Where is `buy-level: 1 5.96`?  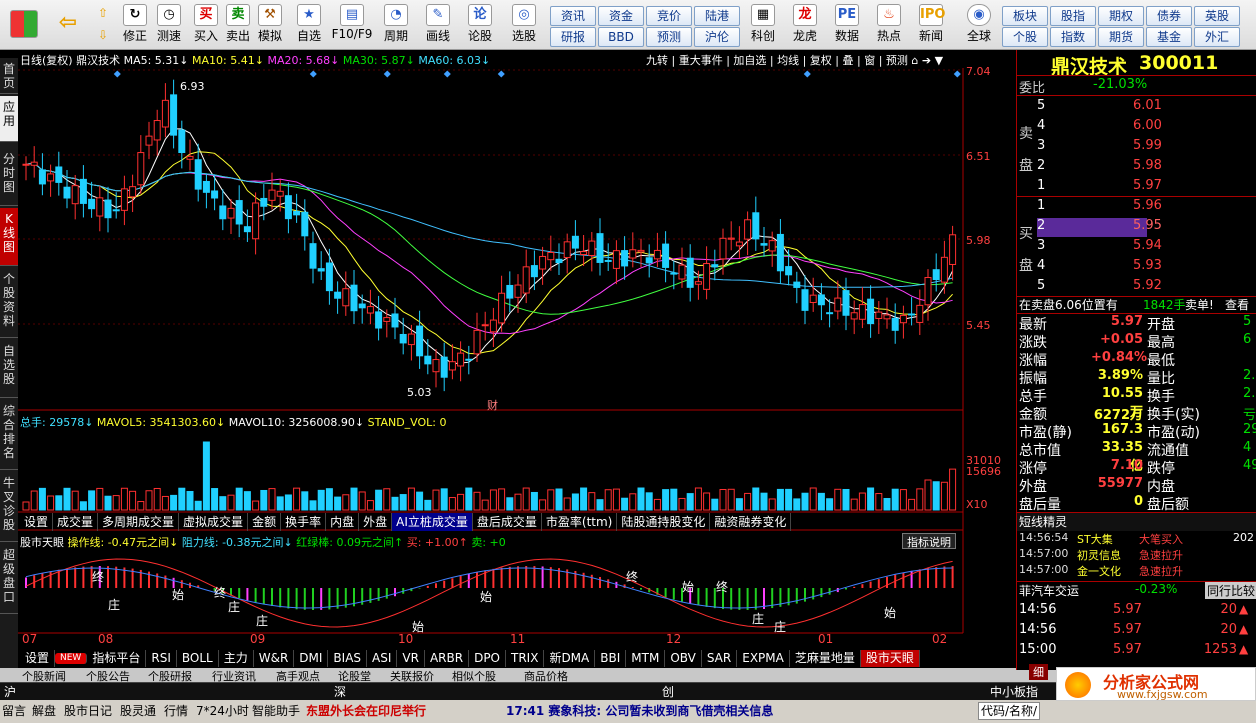
buy-level: 1 5.96 is located at coordinates (1099, 207).